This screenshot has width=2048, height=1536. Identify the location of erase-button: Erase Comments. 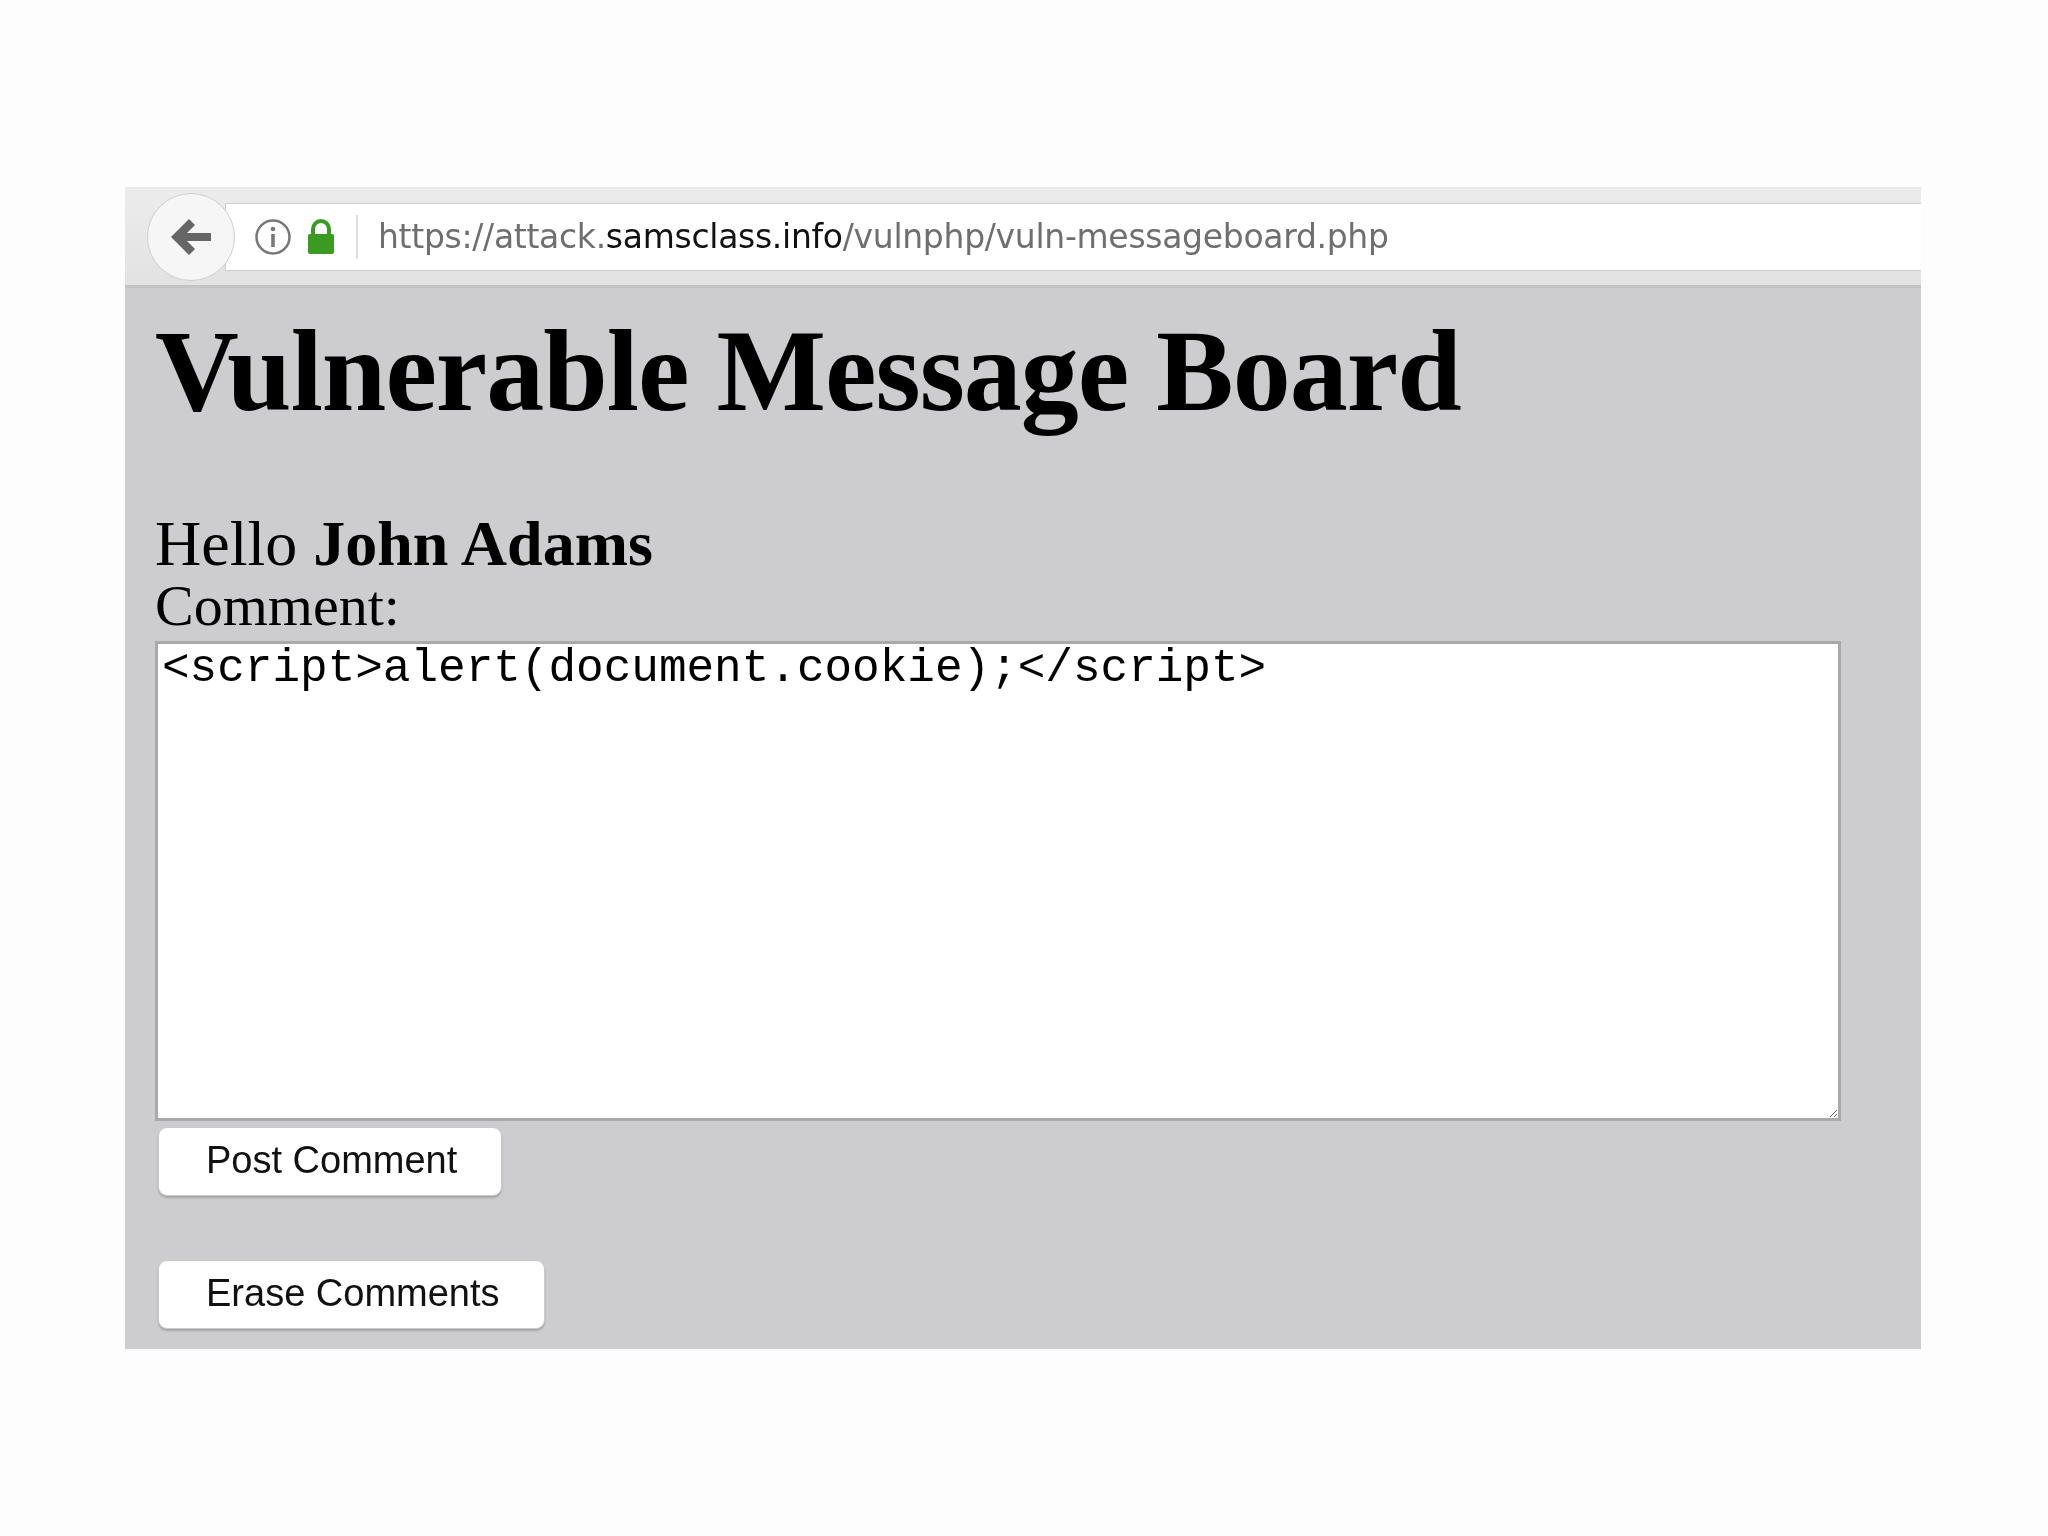
(351, 1294).